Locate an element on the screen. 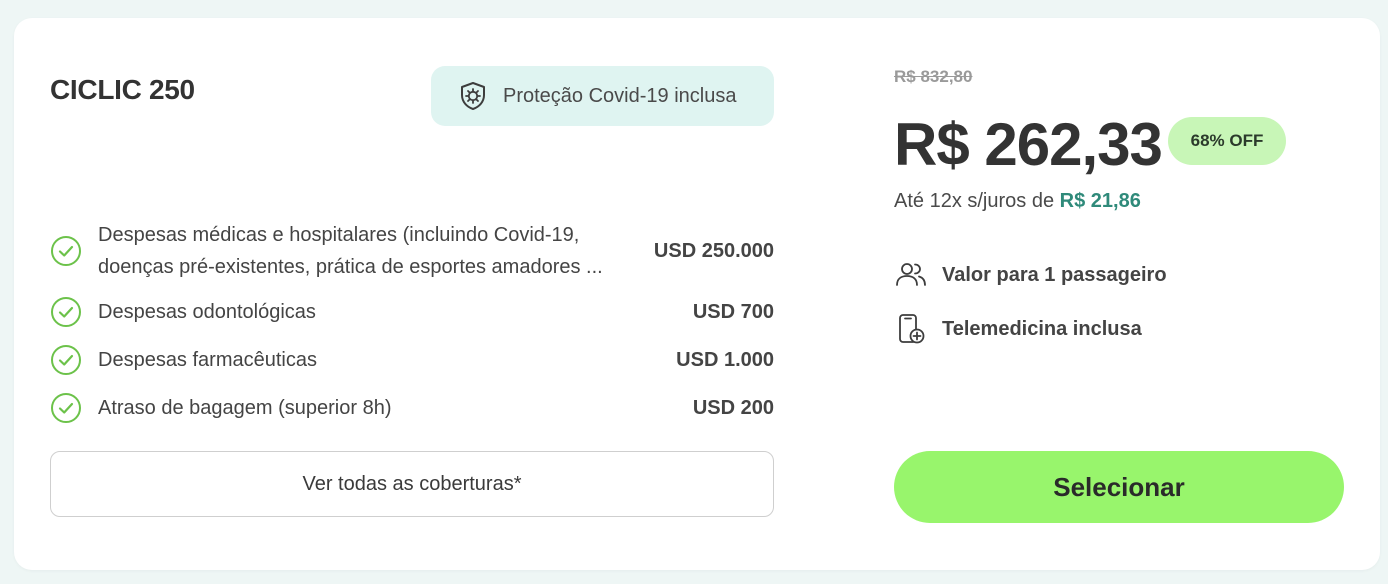 The width and height of the screenshot is (1388, 584). select-plan-button: Selecionar is located at coordinates (1119, 487).